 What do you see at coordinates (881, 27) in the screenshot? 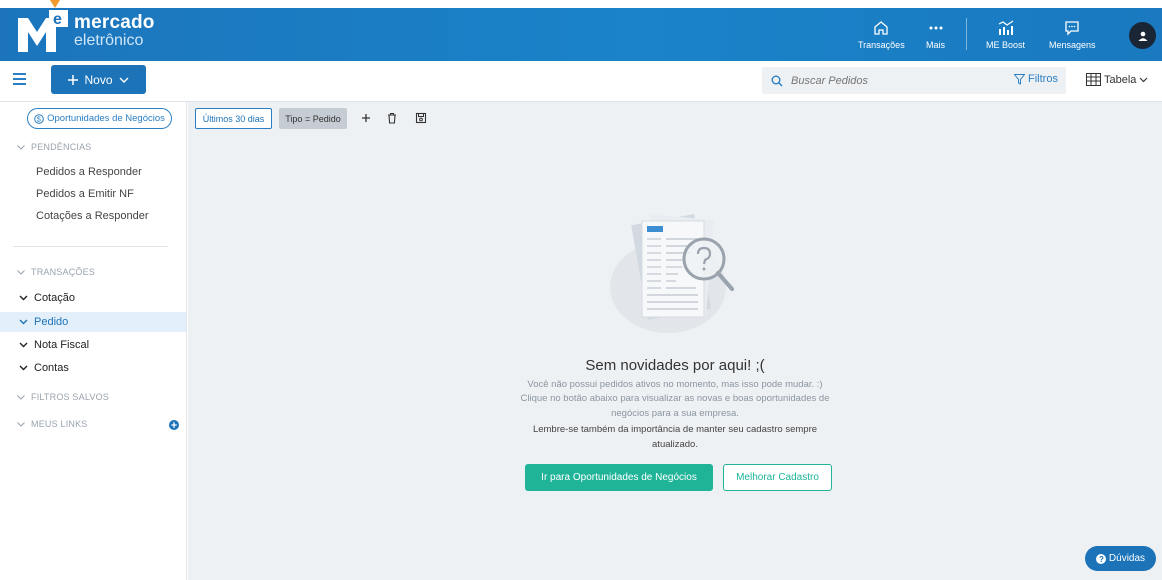
I see `home-icon` at bounding box center [881, 27].